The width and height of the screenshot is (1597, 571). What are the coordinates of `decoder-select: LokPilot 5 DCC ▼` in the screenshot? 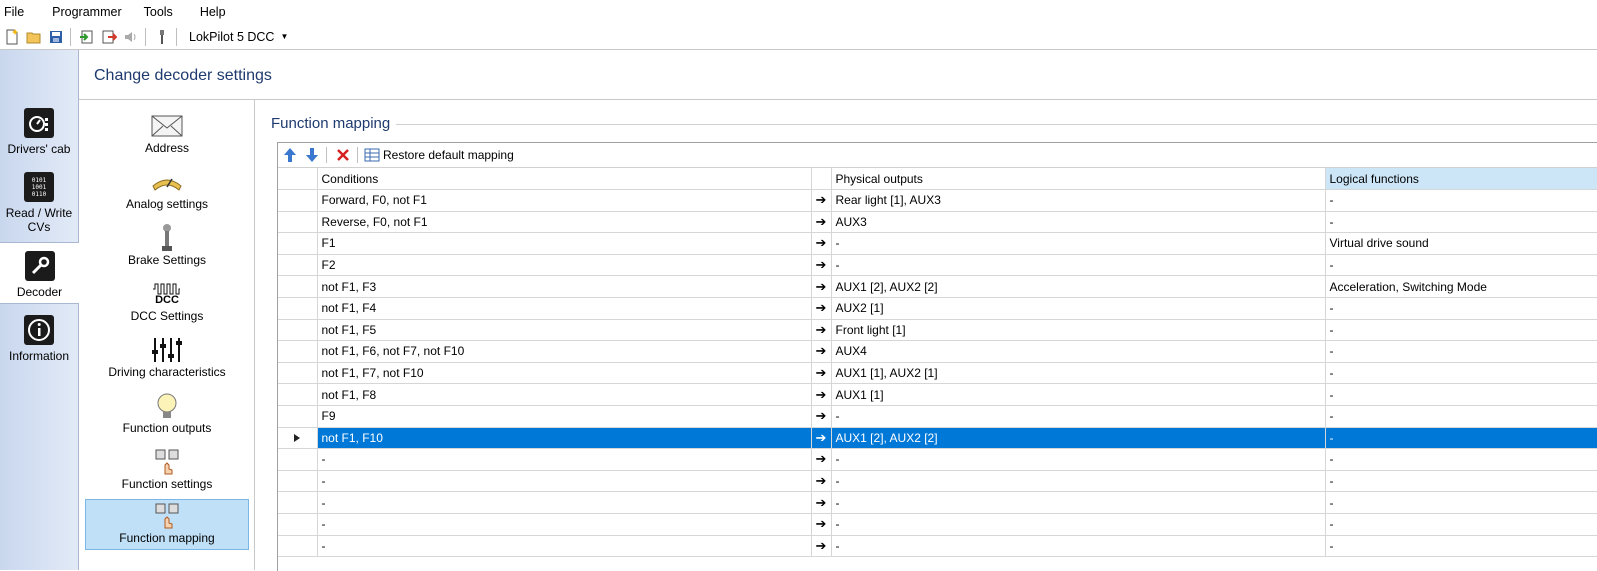 It's located at (238, 37).